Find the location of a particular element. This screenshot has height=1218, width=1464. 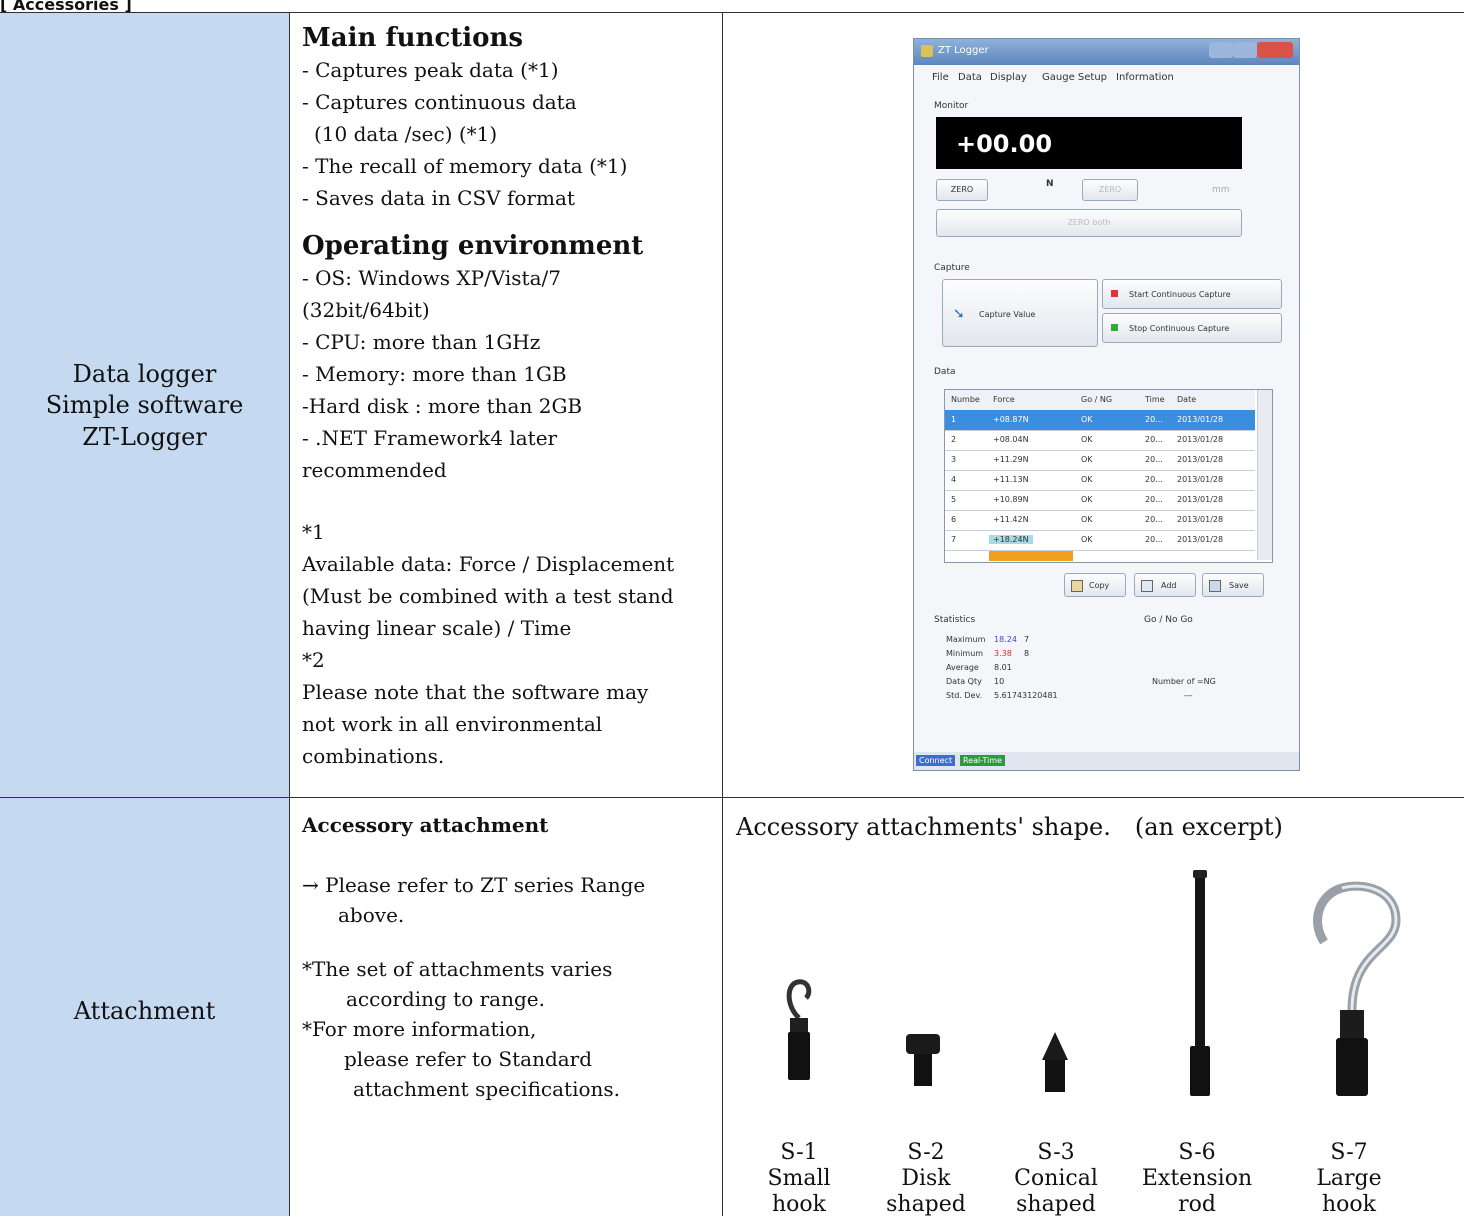

close-button is located at coordinates (1275, 50).